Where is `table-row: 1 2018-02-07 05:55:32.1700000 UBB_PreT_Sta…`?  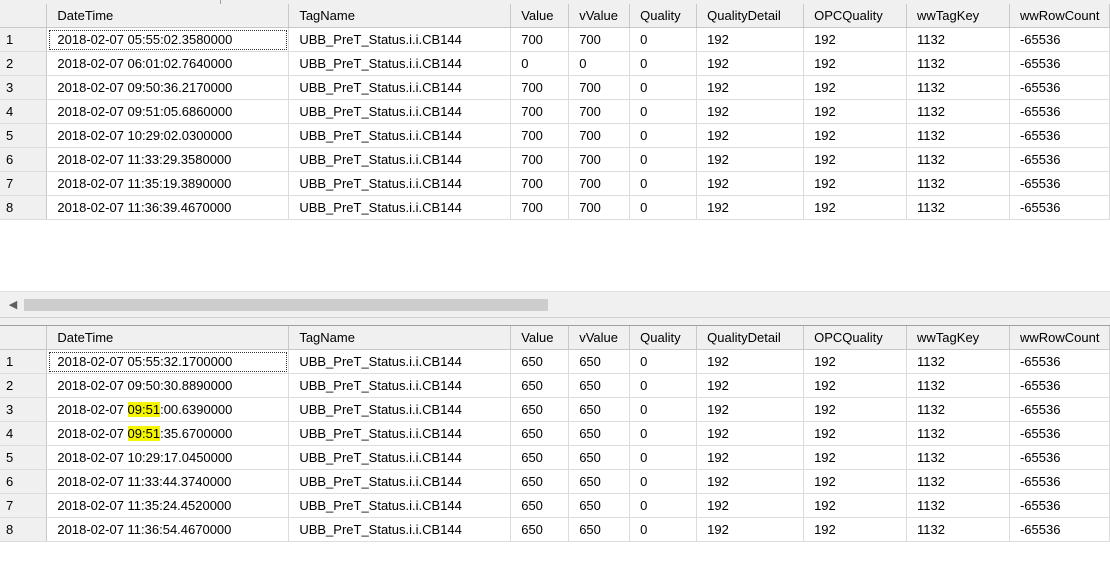 table-row: 1 2018-02-07 05:55:32.1700000 UBB_PreT_Sta… is located at coordinates (555, 361).